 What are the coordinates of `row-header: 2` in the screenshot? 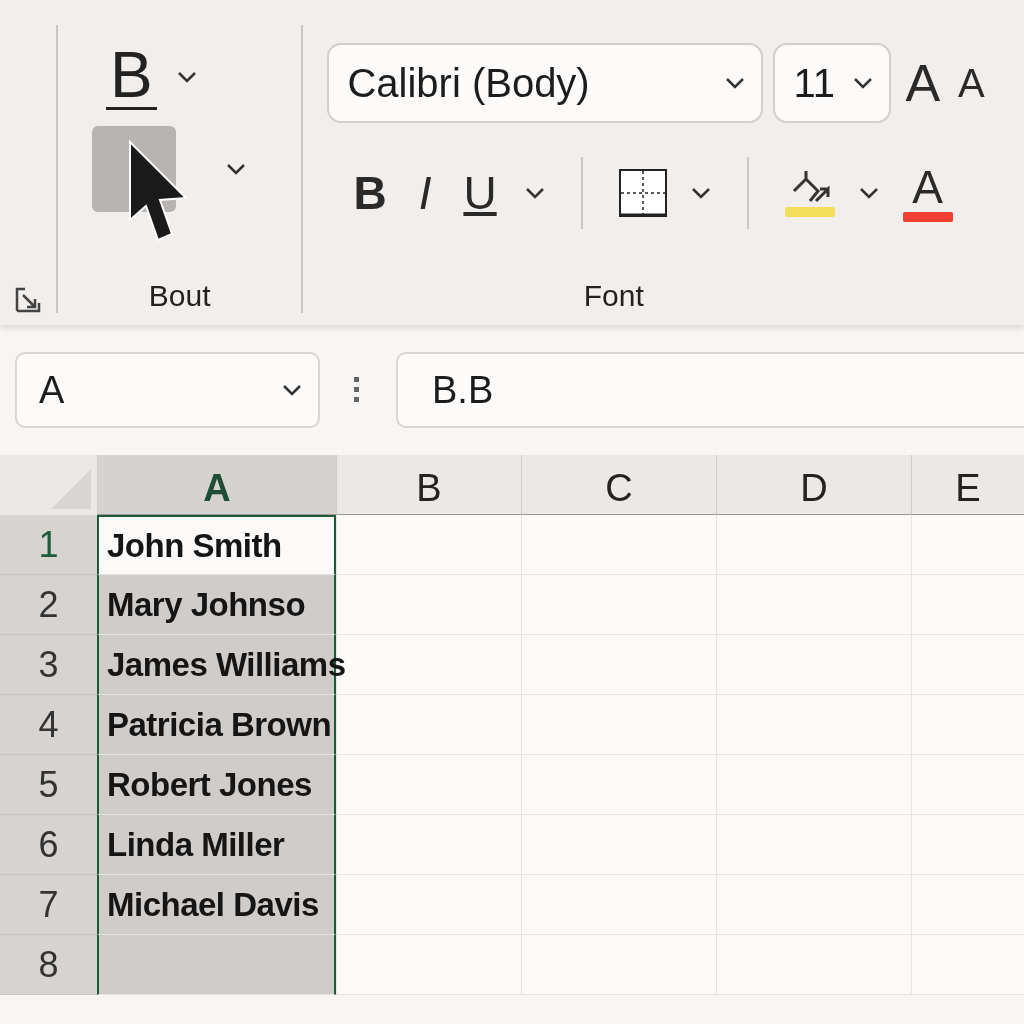 It's located at (48, 605).